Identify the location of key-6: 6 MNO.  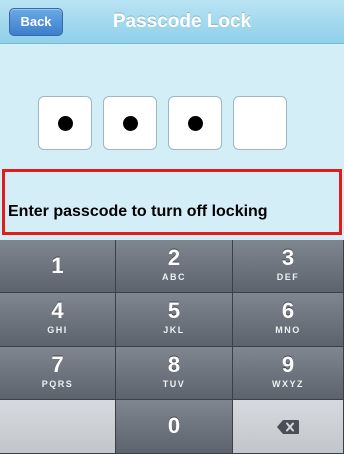
(288, 320).